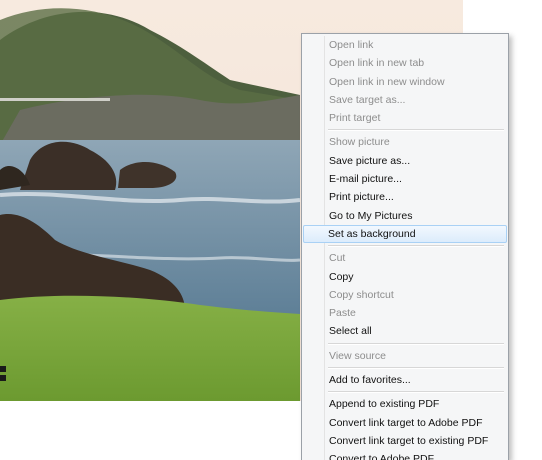 The height and width of the screenshot is (460, 542). What do you see at coordinates (361, 294) in the screenshot?
I see `menu-item-copy-shortcut: Copy shortcut` at bounding box center [361, 294].